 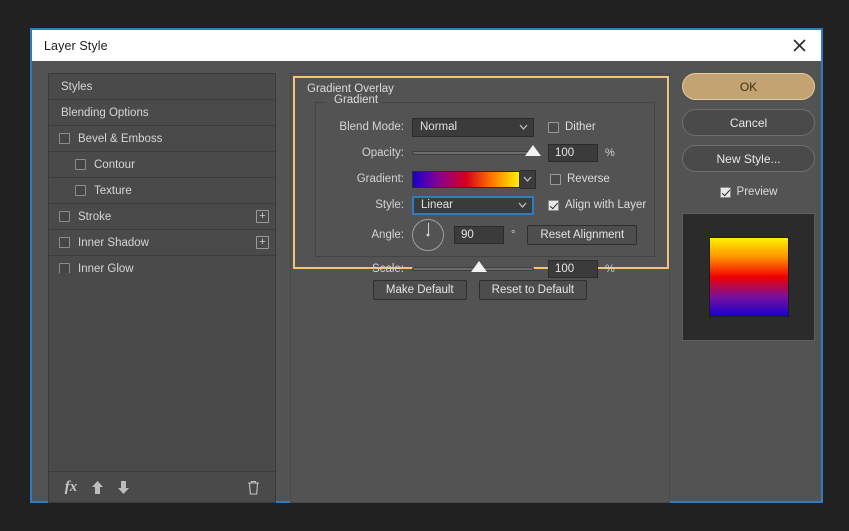 What do you see at coordinates (162, 217) in the screenshot?
I see `sidebar-item-stroke: Stroke +` at bounding box center [162, 217].